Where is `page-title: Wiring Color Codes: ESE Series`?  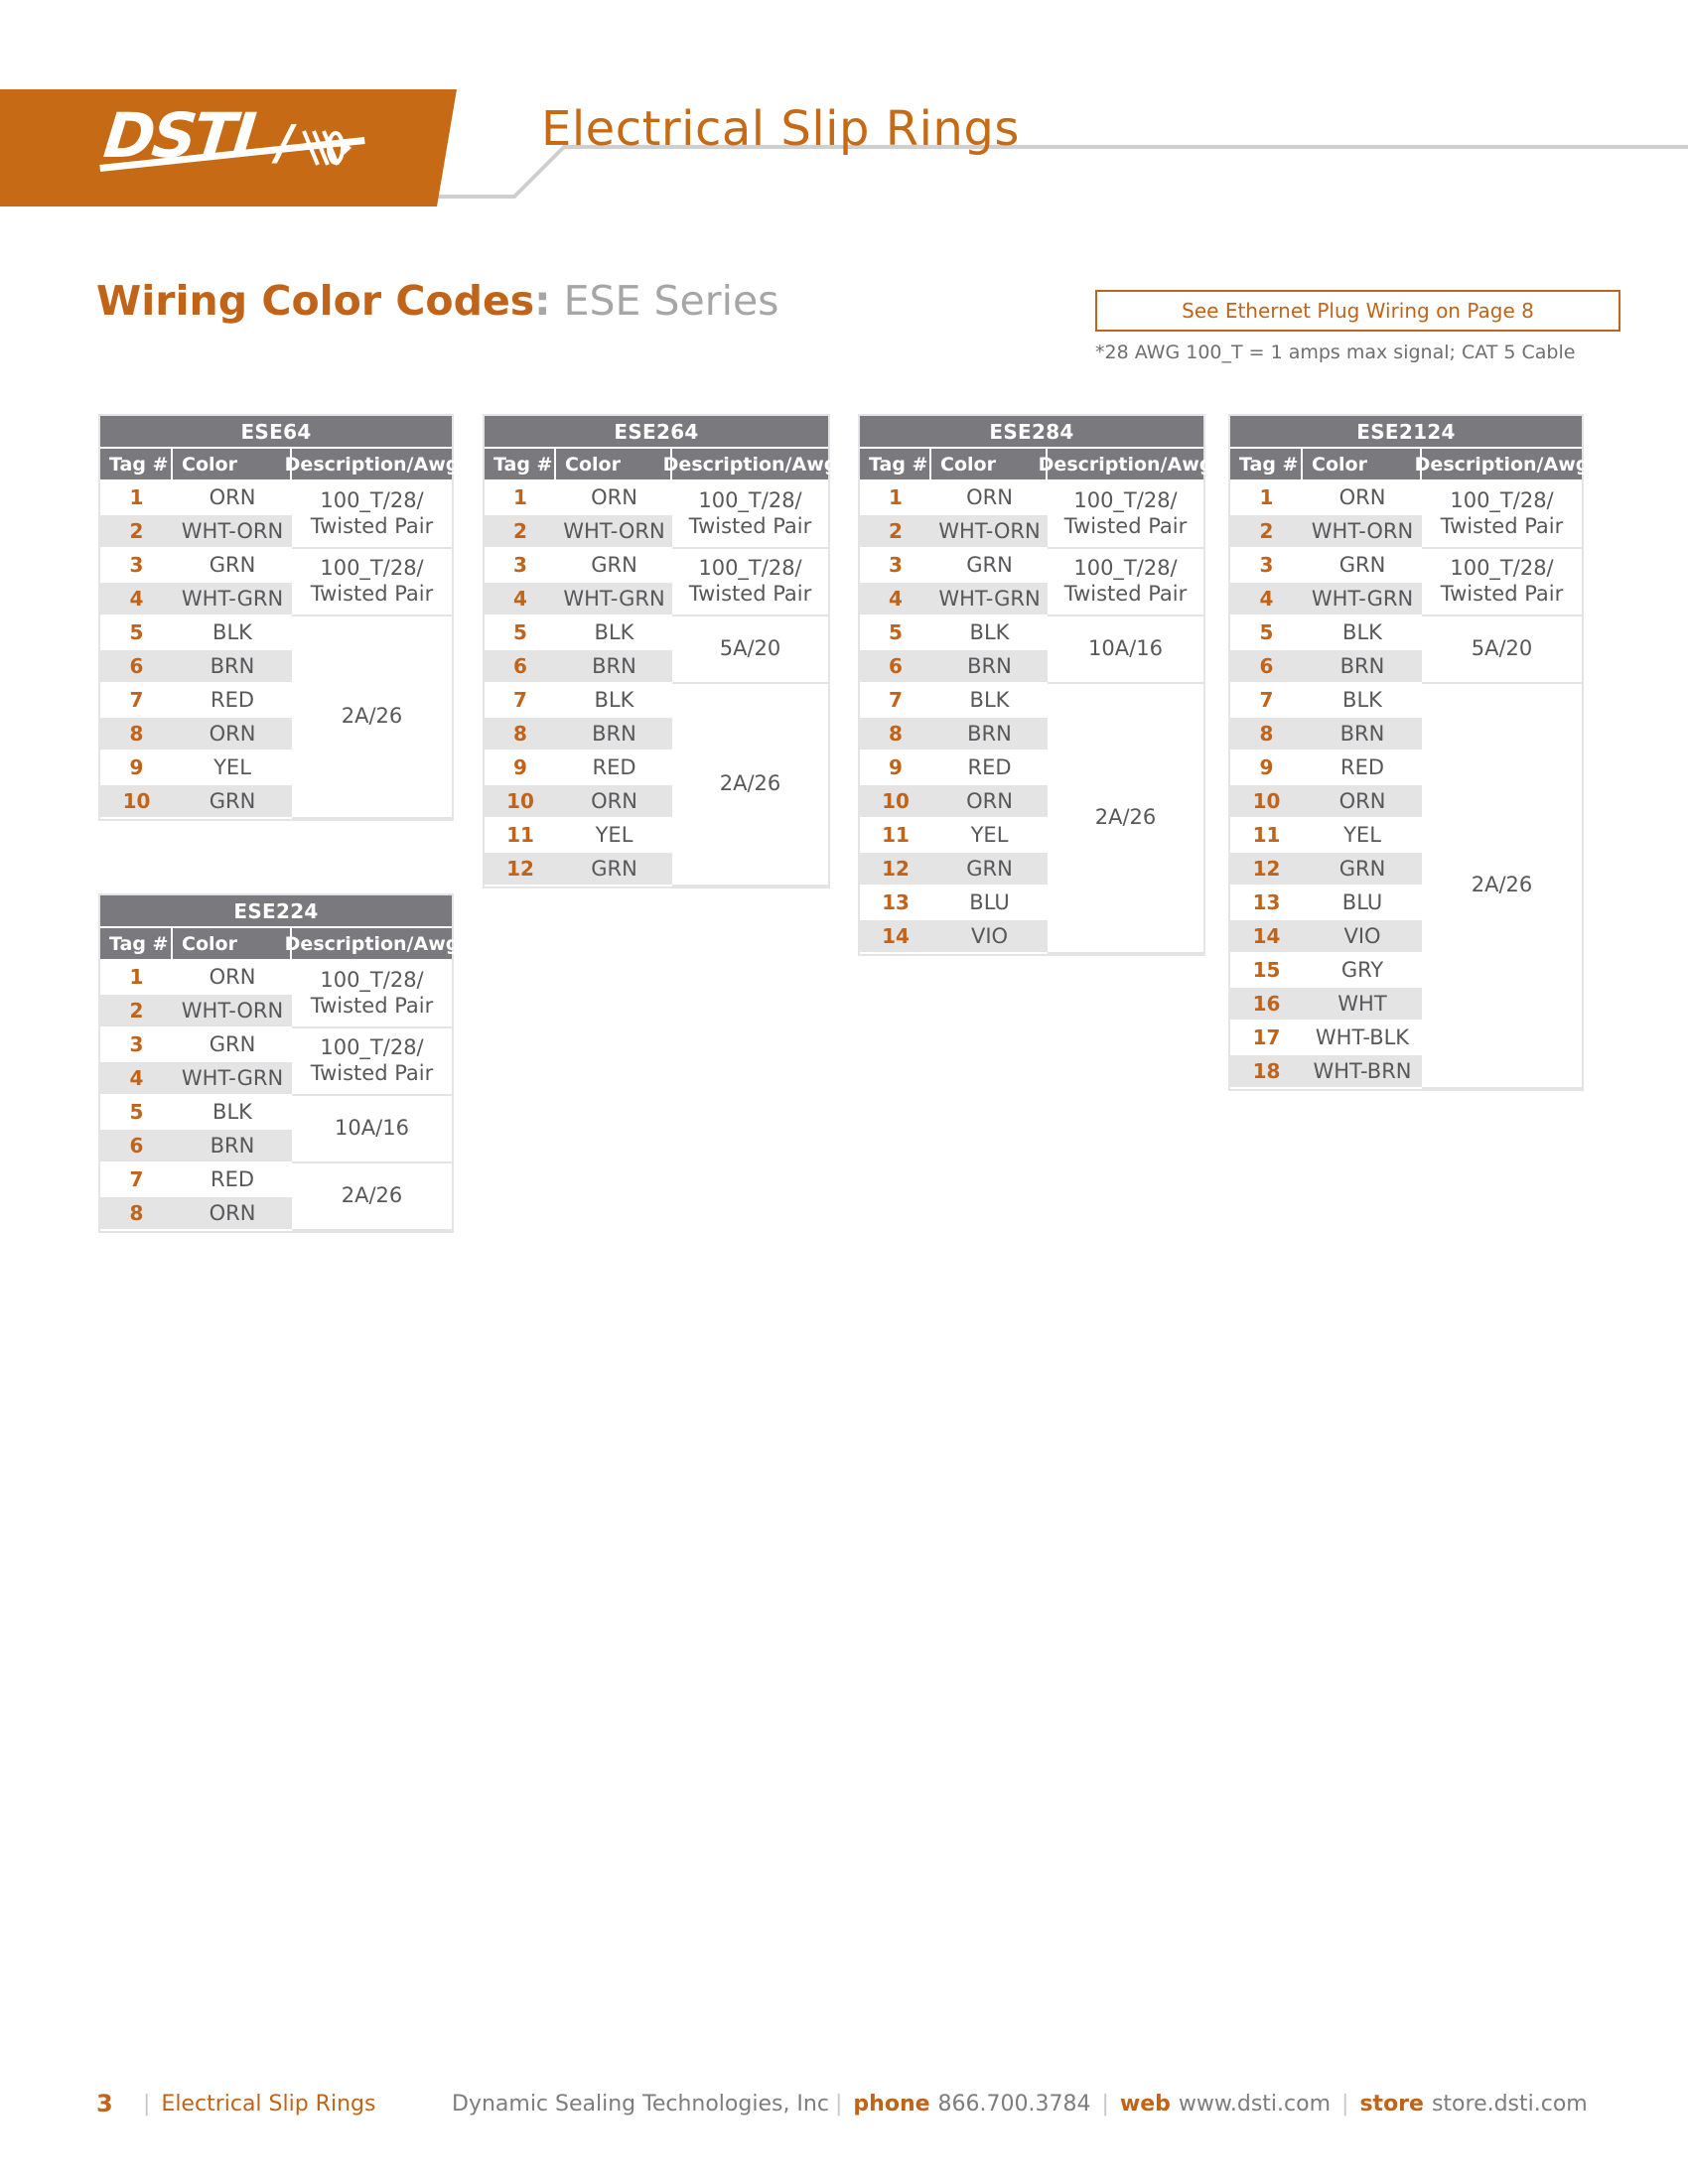 page-title: Wiring Color Codes: ESE Series is located at coordinates (437, 301).